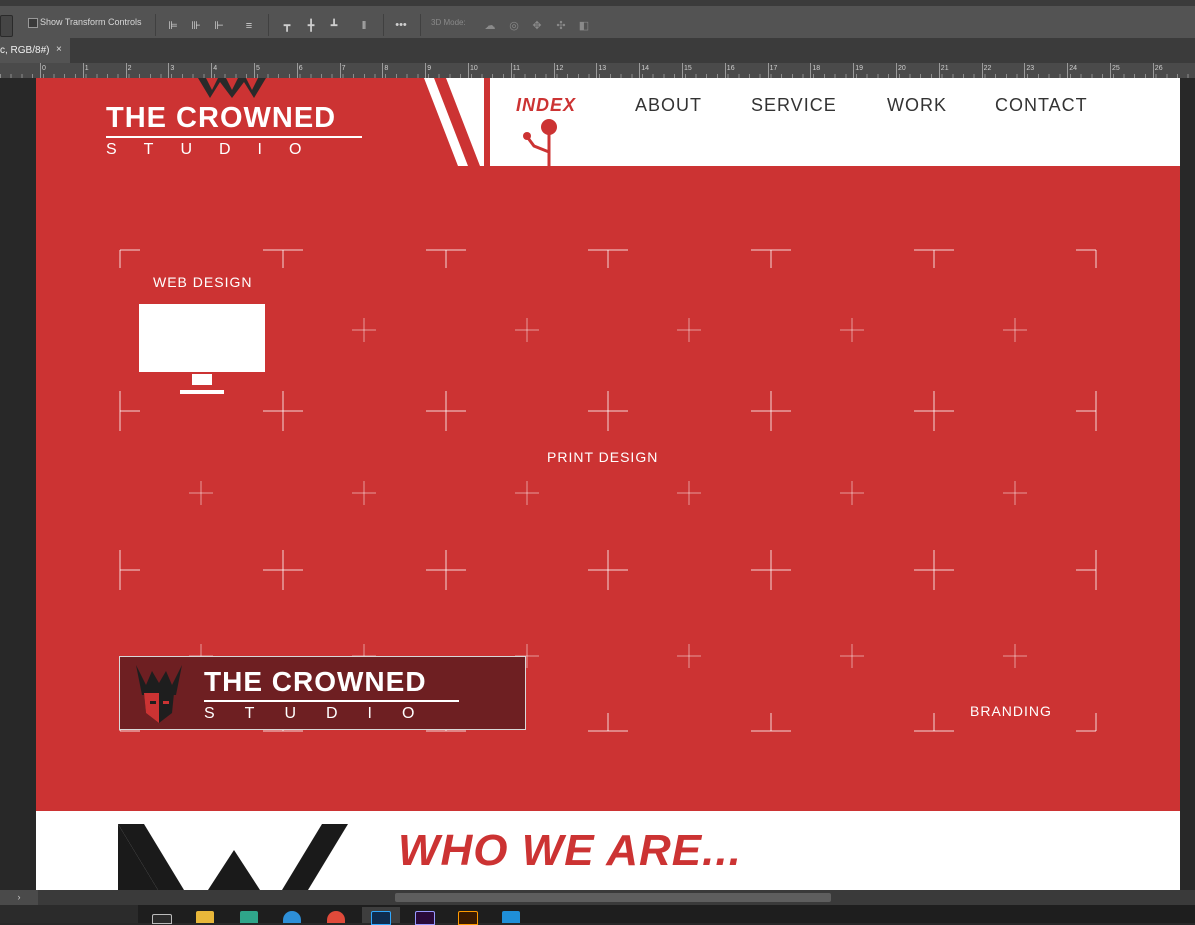  What do you see at coordinates (234, 137) in the screenshot?
I see `logo-divider` at bounding box center [234, 137].